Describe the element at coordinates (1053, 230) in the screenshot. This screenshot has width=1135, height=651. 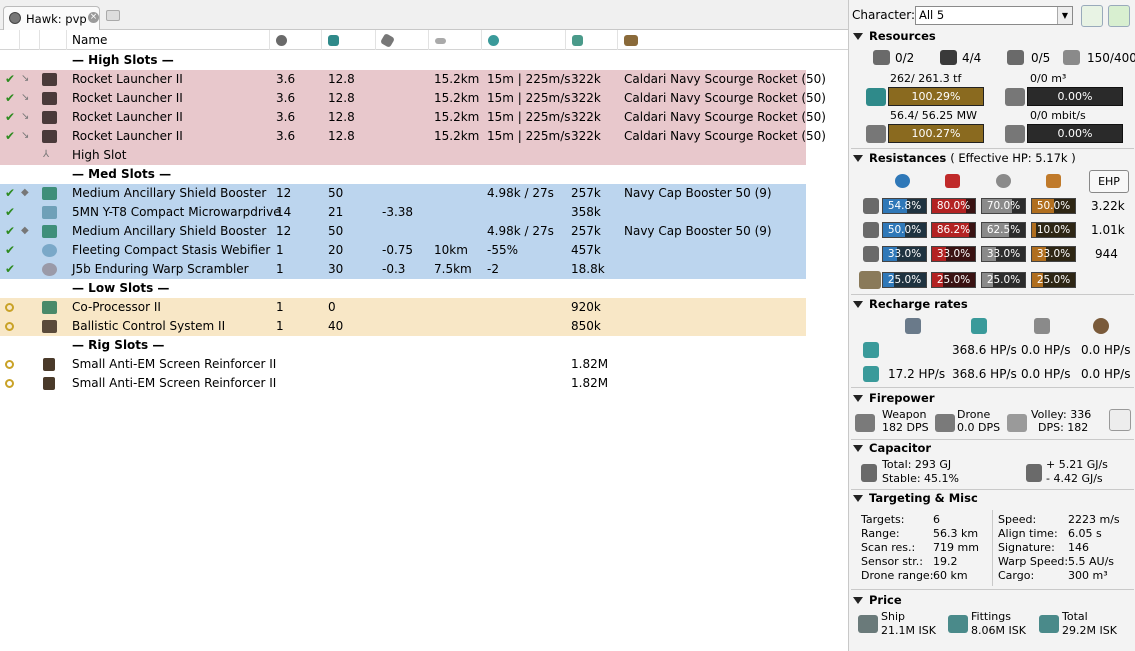
I see `resist-bar-explosive: 10.0%` at that location.